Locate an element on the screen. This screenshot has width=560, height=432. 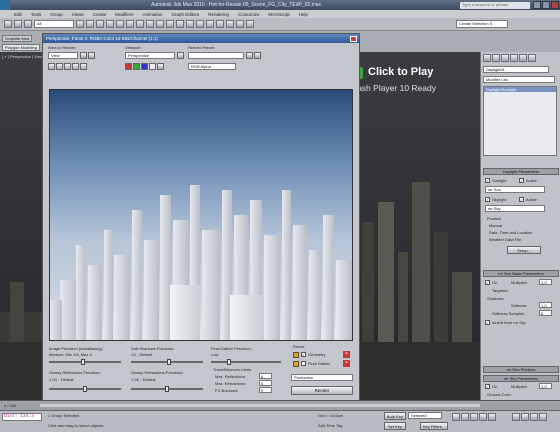
position-manual-radio: Manual is located at coordinates (495, 225).